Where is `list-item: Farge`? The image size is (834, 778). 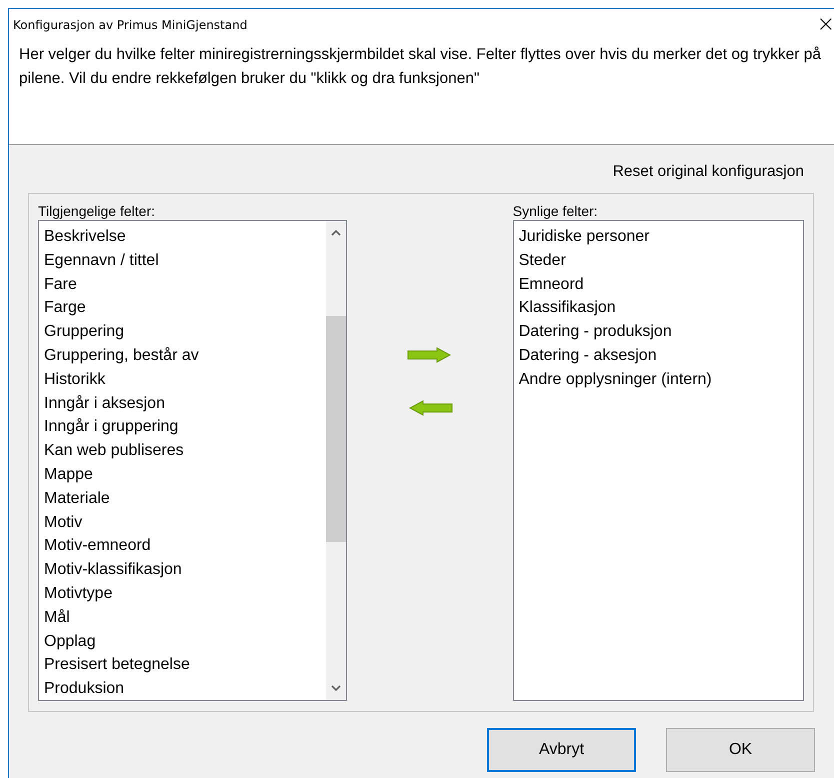 list-item: Farge is located at coordinates (183, 308).